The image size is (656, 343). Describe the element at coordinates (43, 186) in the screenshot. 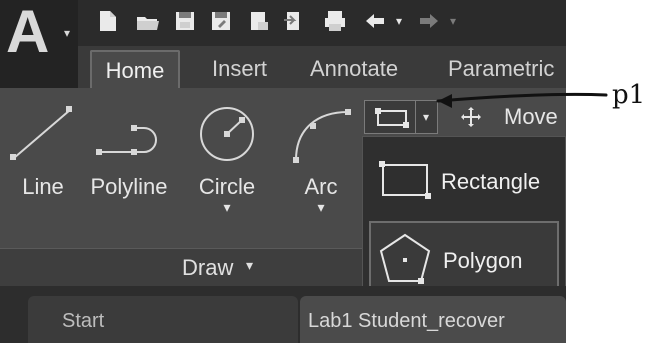

I see `line-label: Line` at that location.